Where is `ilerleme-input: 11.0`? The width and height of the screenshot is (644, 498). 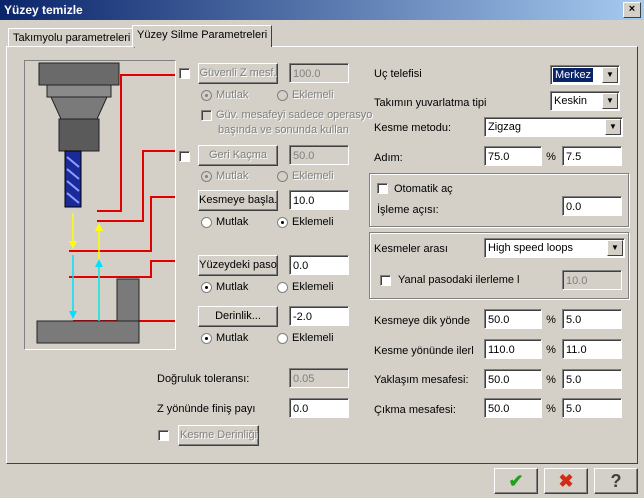 ilerleme-input: 11.0 is located at coordinates (592, 349).